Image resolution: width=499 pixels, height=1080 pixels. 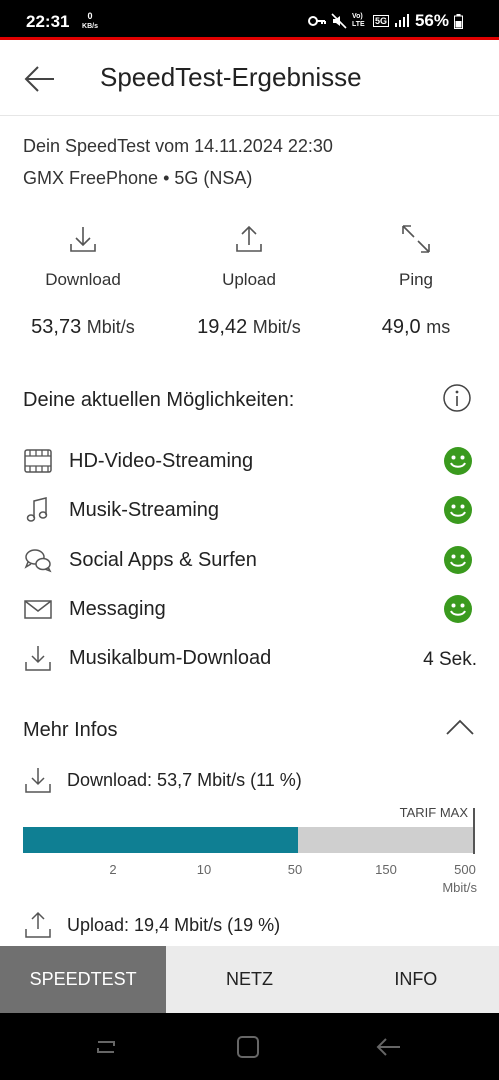 I want to click on signal-icon, so click(x=401, y=20).